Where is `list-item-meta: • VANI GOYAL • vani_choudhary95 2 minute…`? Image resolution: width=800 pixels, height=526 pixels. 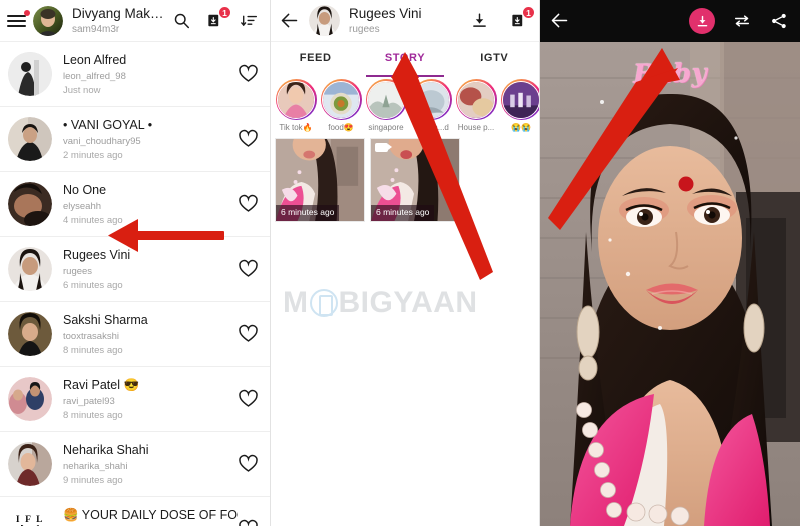 list-item-meta: • VANI GOYAL • vani_choudhary95 2 minute… is located at coordinates (150, 139).